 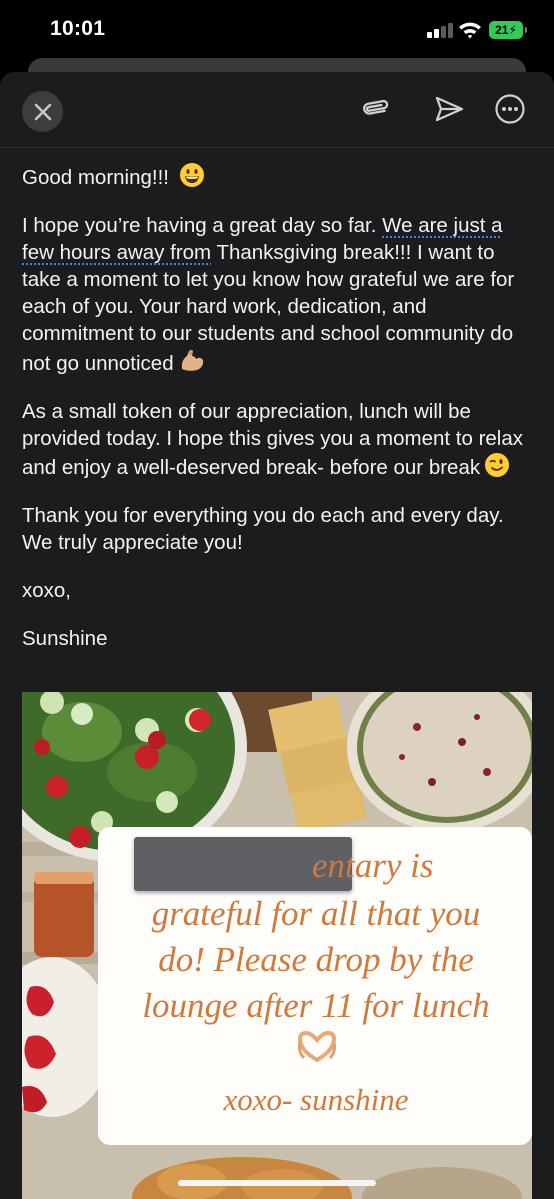 I want to click on greeting-text: Good morning!!!, so click(x=95, y=177).